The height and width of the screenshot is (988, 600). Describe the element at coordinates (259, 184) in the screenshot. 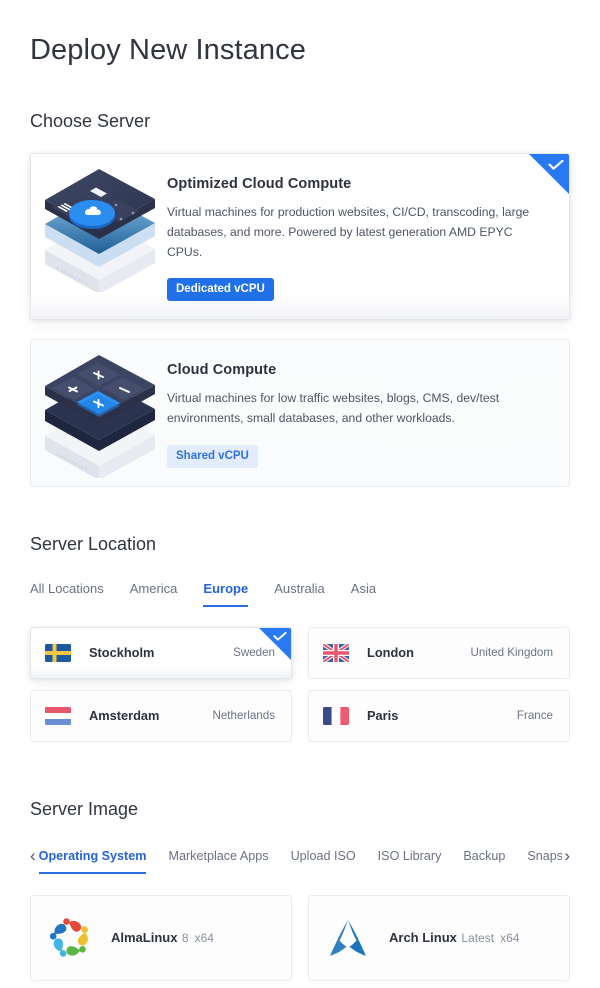

I see `server-type-name: Optimized Cloud Compute` at that location.